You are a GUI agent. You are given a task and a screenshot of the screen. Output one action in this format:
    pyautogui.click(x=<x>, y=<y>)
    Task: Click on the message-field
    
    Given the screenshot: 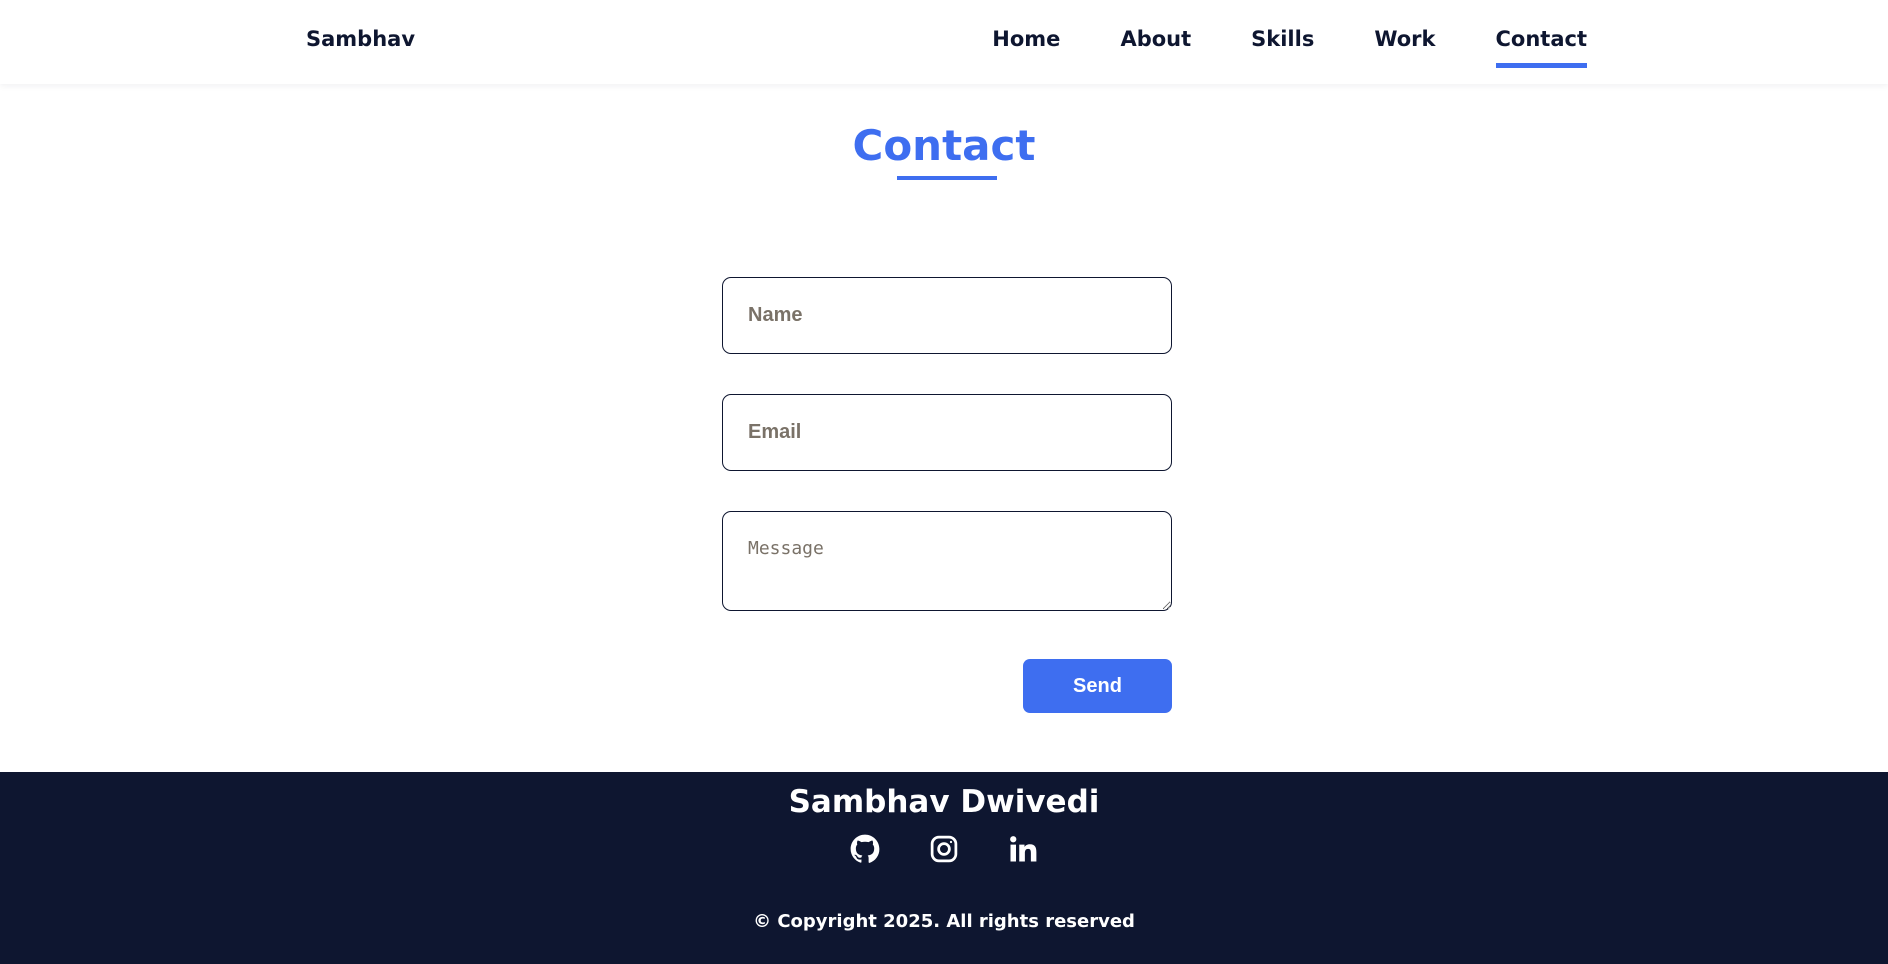 What is the action you would take?
    pyautogui.click(x=947, y=561)
    